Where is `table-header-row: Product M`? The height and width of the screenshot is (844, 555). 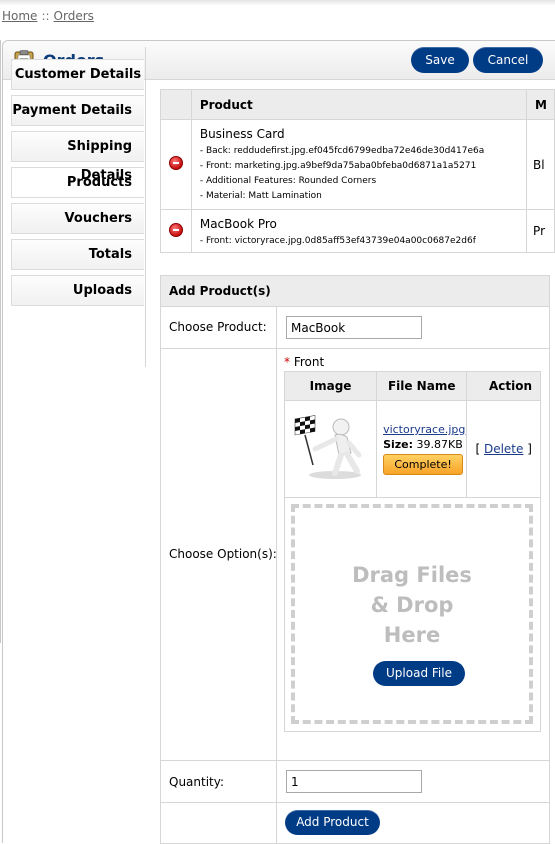
table-header-row: Product M is located at coordinates (357, 104).